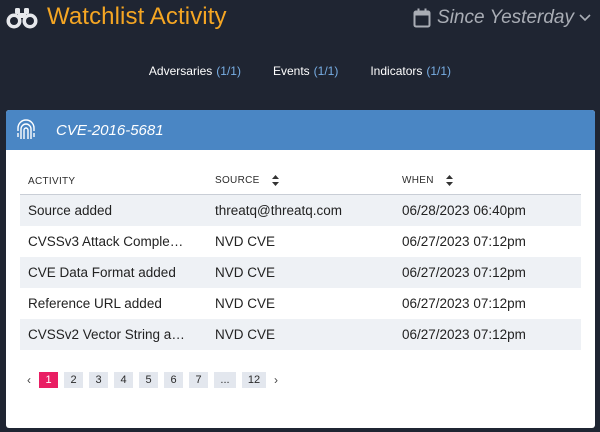 This screenshot has width=600, height=432. What do you see at coordinates (505, 17) in the screenshot?
I see `timeframe-label: Since Yesterday` at bounding box center [505, 17].